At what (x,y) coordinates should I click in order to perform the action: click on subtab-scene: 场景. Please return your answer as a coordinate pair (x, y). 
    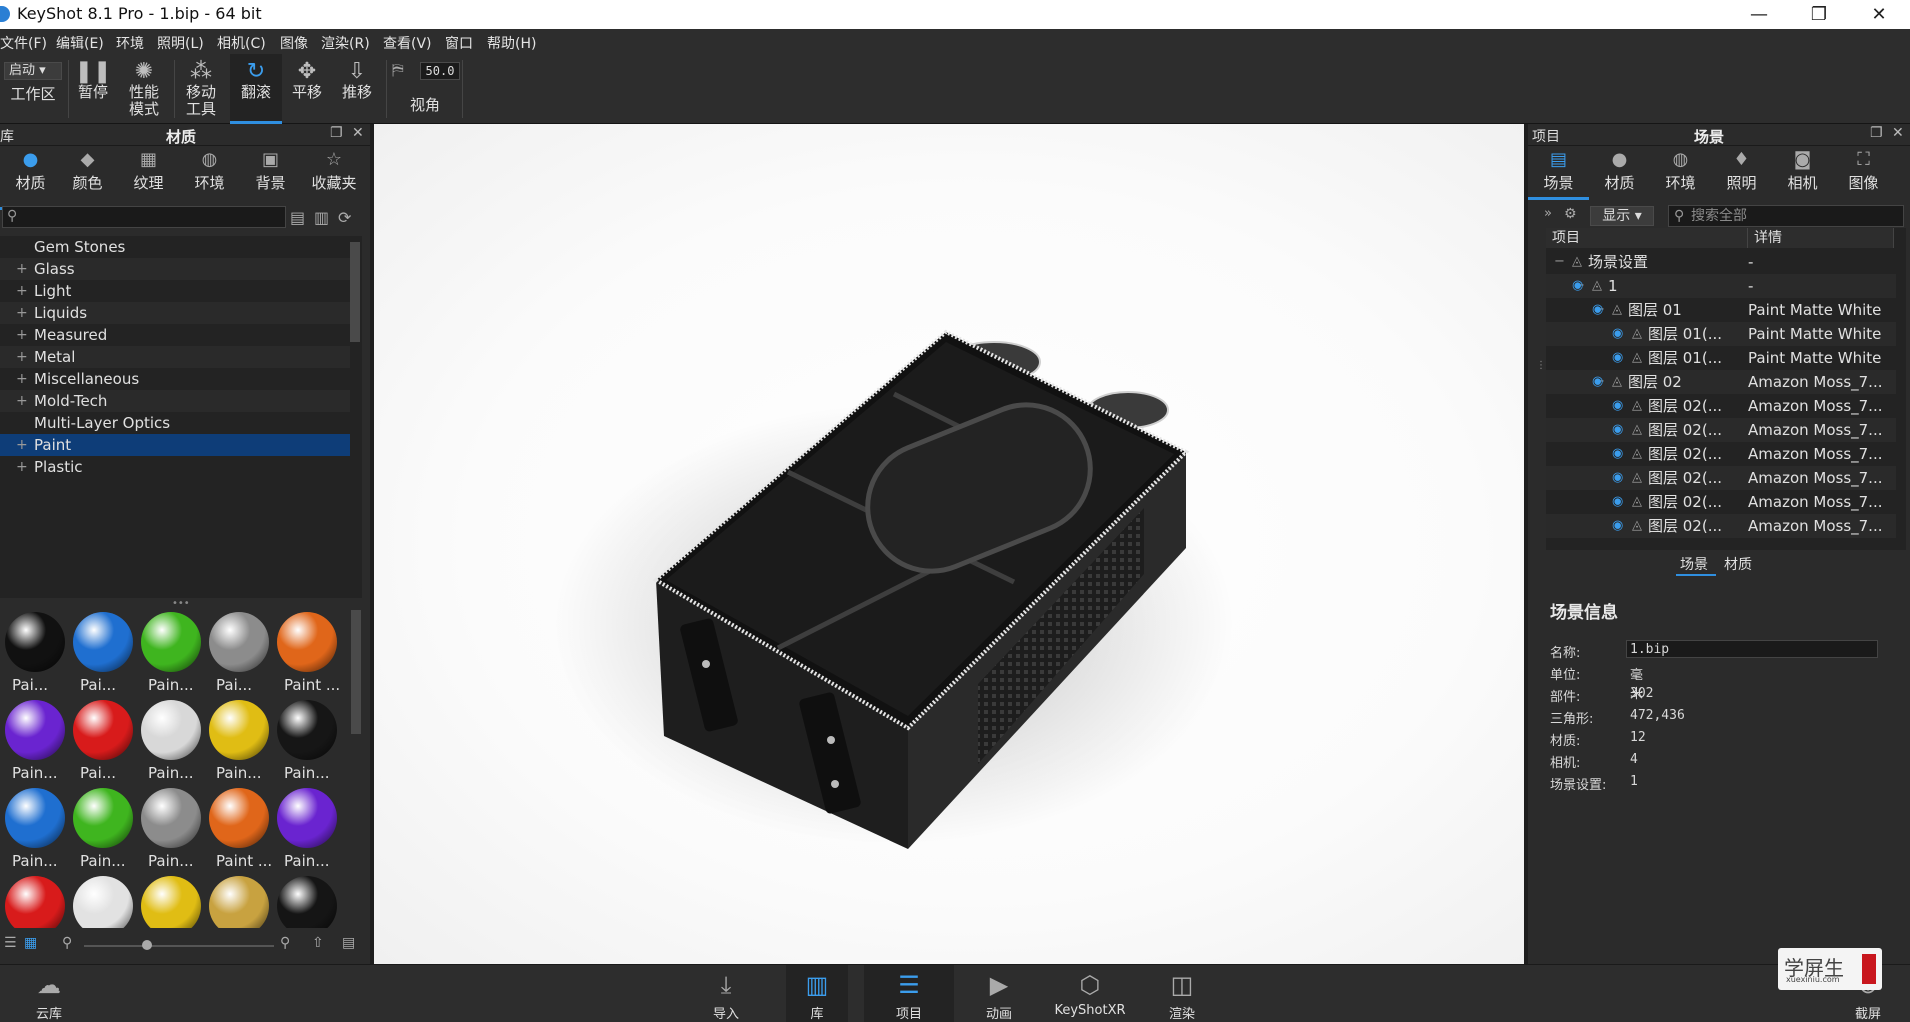
    Looking at the image, I should click on (1694, 564).